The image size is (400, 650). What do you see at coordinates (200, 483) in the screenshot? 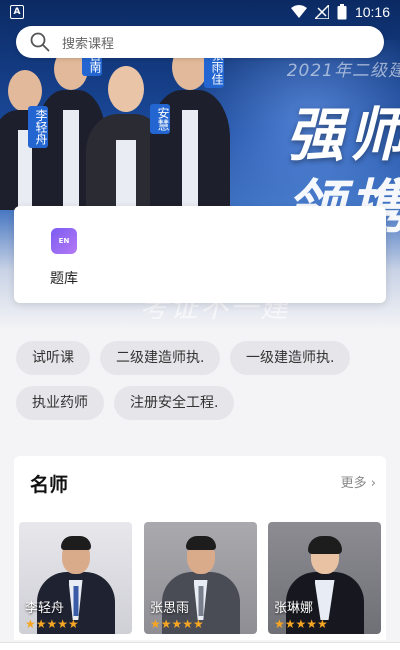
I see `teachers-section-header: 名师 更多 ›` at bounding box center [200, 483].